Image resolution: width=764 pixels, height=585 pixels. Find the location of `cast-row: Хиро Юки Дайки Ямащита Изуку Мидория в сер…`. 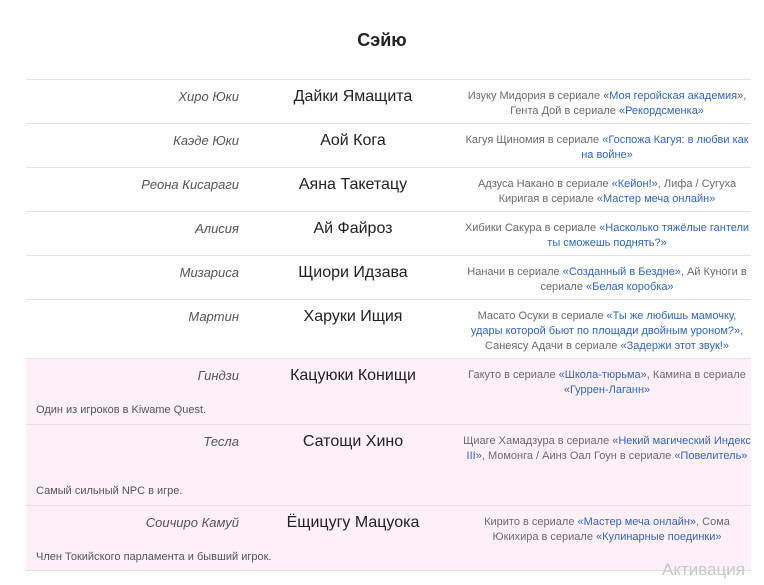

cast-row: Хиро Юки Дайки Ямащита Изуку Мидория в сер… is located at coordinates (388, 101).